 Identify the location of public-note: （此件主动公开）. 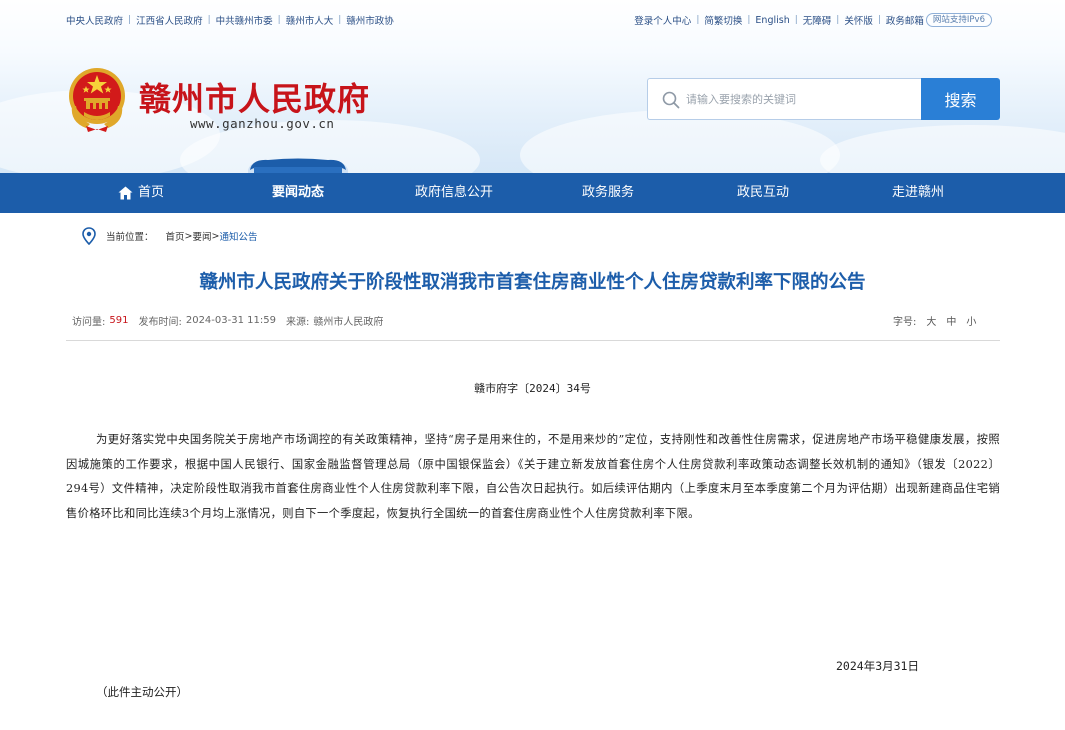
(142, 692).